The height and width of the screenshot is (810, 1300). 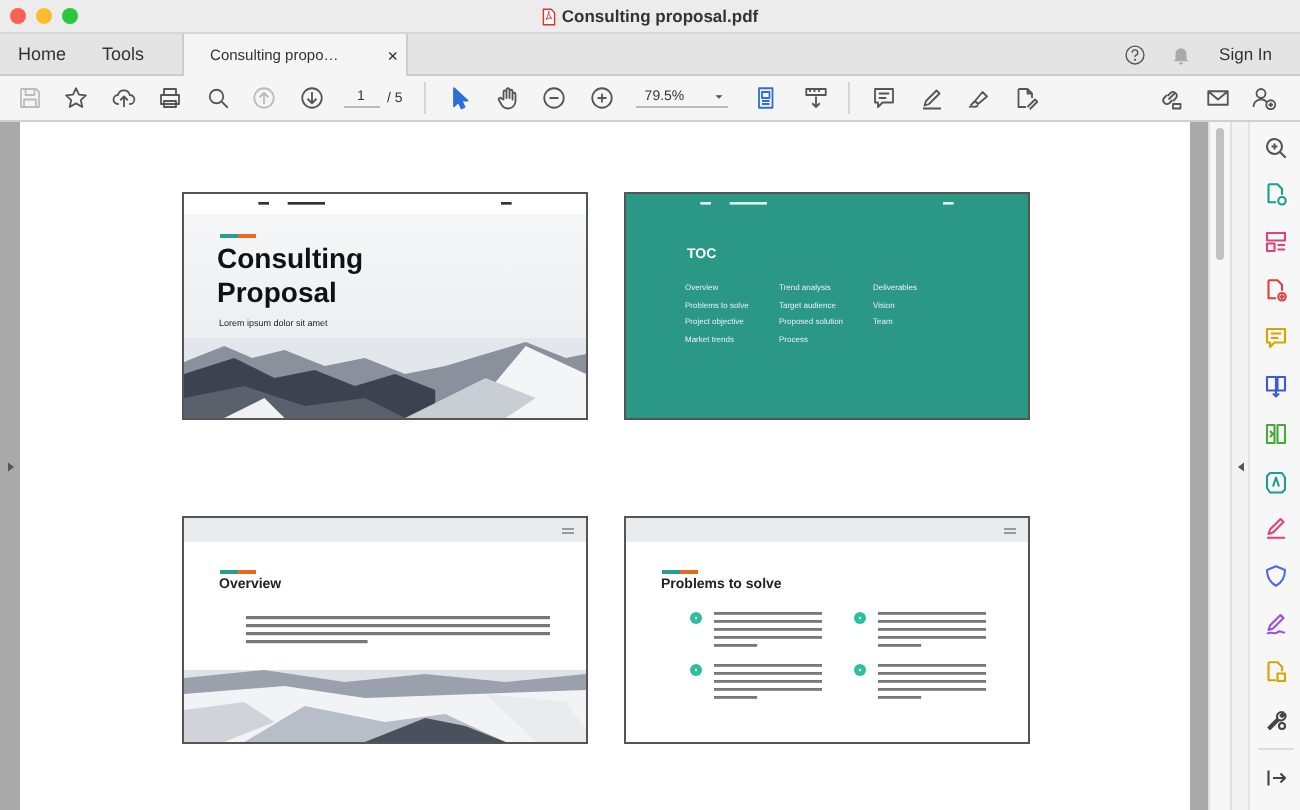 What do you see at coordinates (291, 276) in the screenshot?
I see `slide-title: Consulting Proposal` at bounding box center [291, 276].